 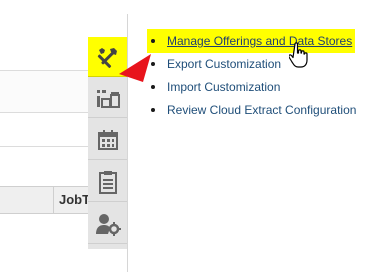 I want to click on user-settings-button, so click(x=107, y=224).